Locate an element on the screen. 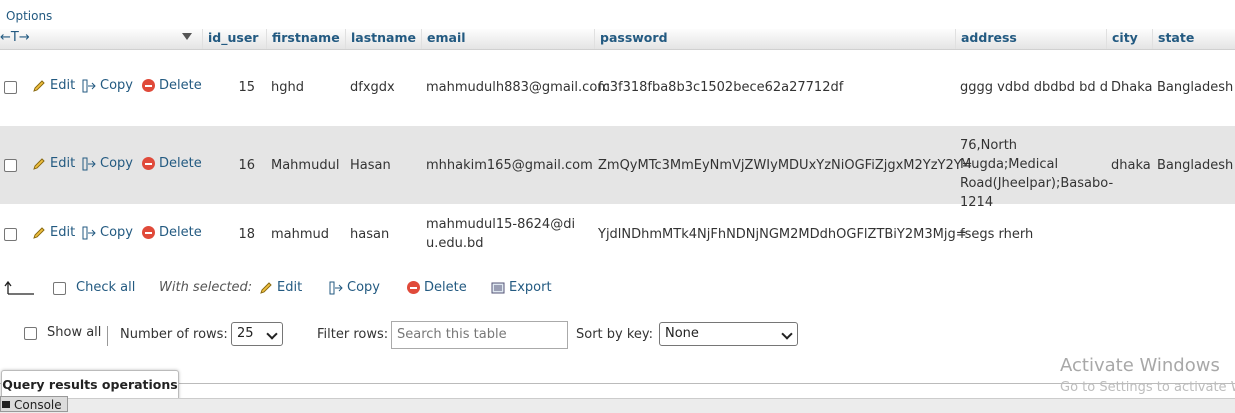  bulk-delete-label: Delete is located at coordinates (445, 287).